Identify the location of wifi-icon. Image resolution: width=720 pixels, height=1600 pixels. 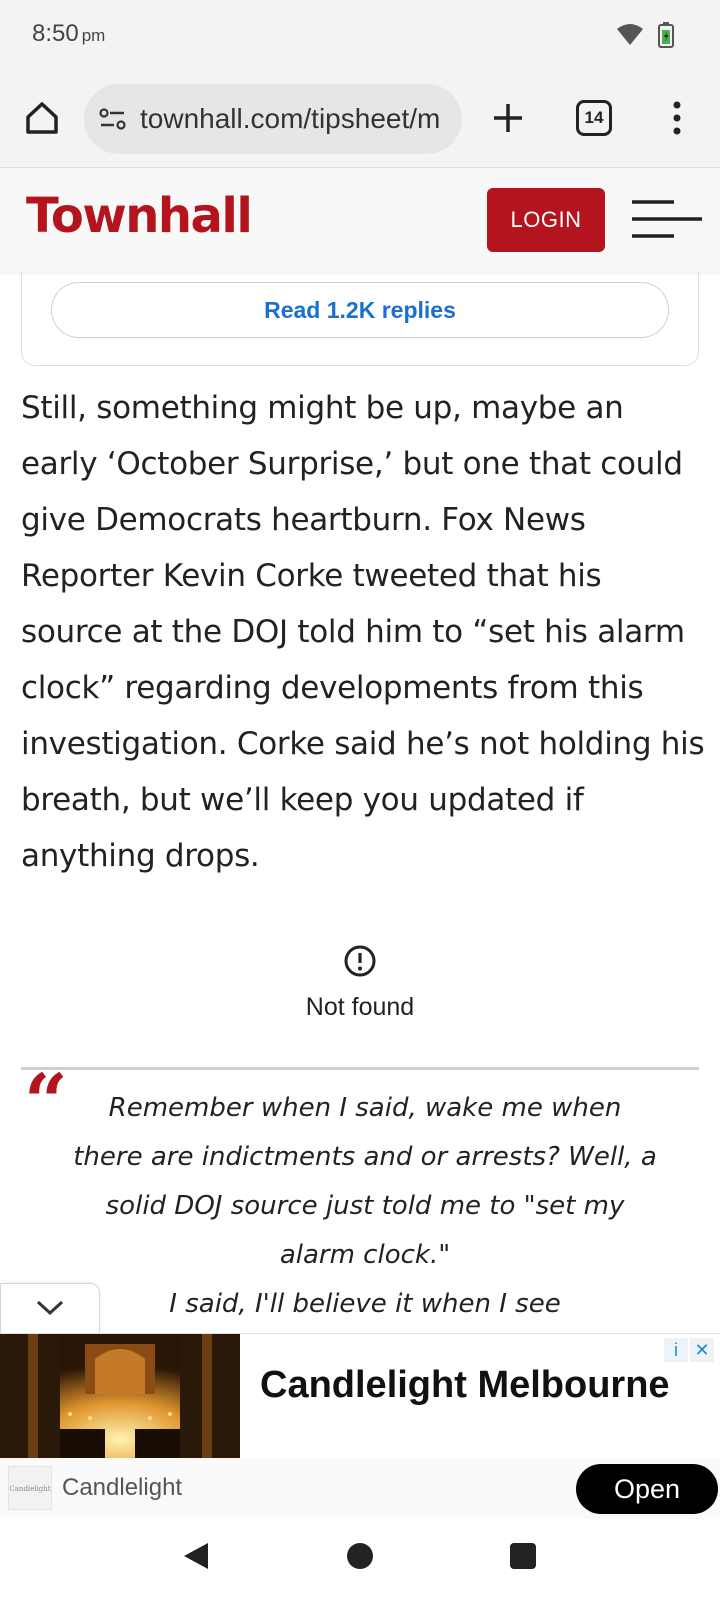
(630, 34).